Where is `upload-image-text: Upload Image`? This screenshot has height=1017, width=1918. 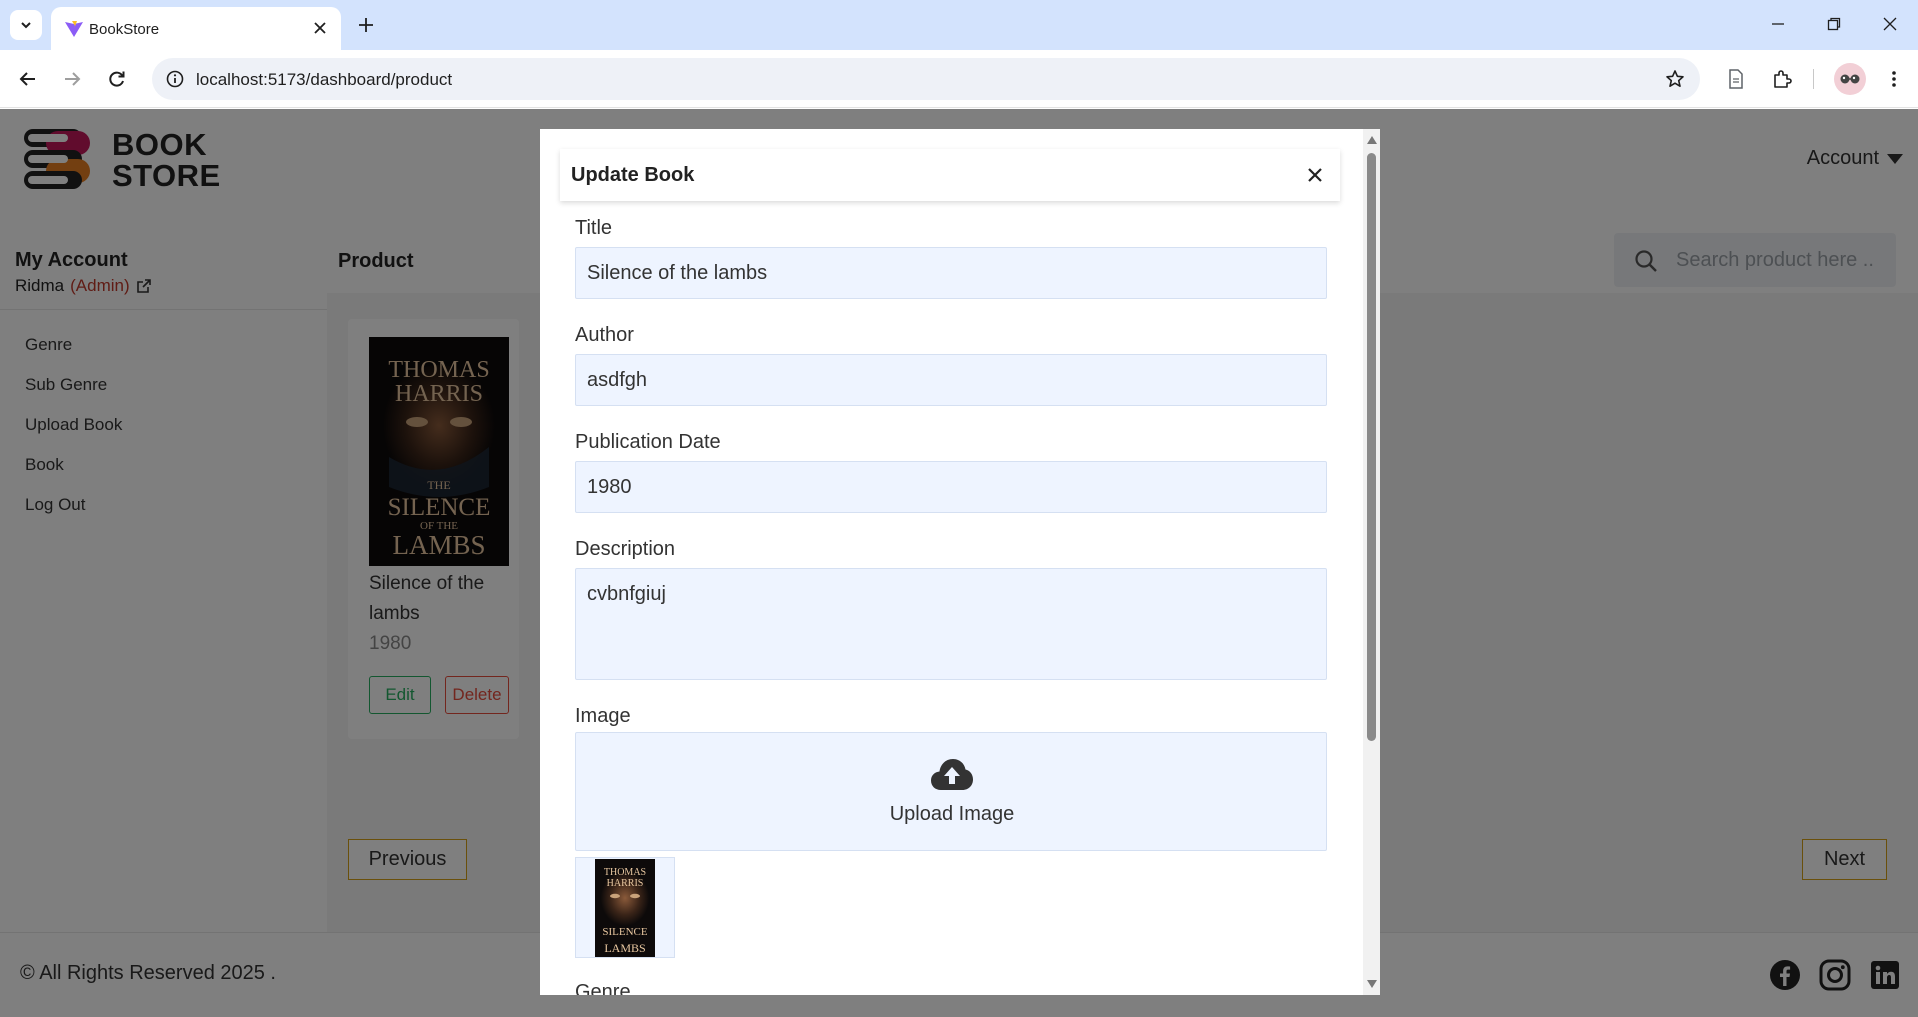 upload-image-text: Upload Image is located at coordinates (952, 814).